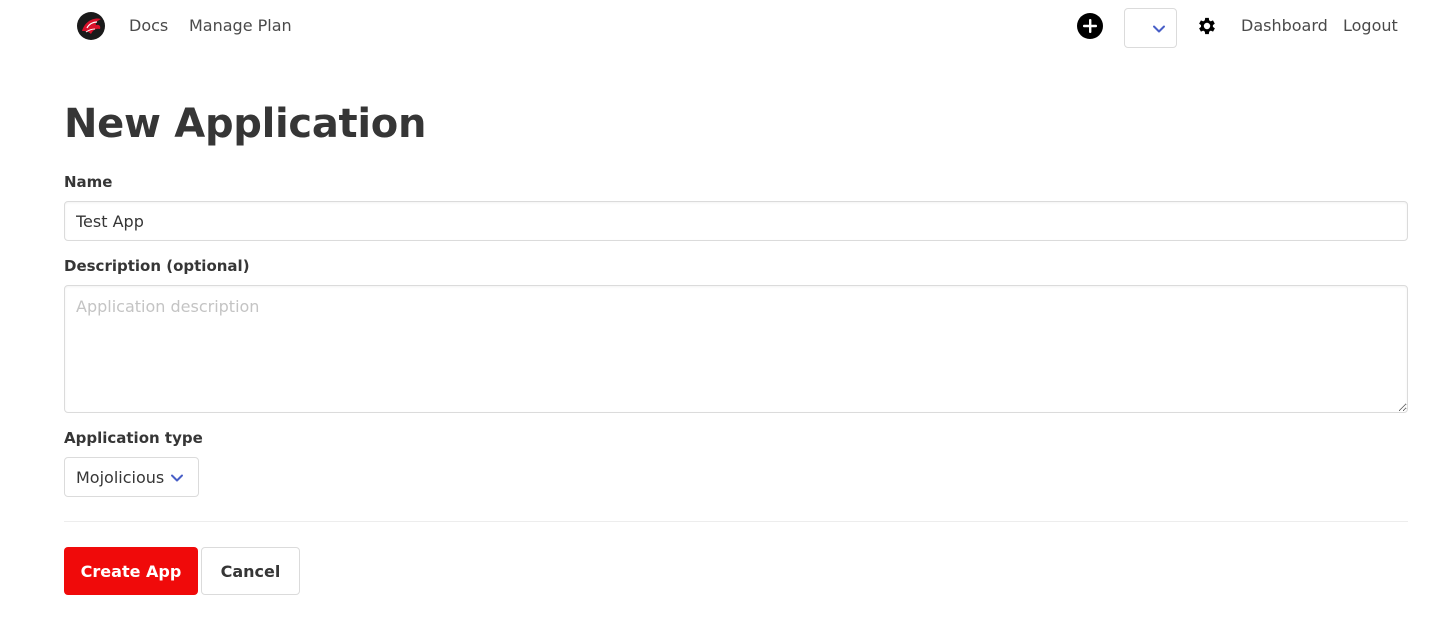 The height and width of the screenshot is (631, 1434). Describe the element at coordinates (88, 182) in the screenshot. I see `name-label: Name` at that location.